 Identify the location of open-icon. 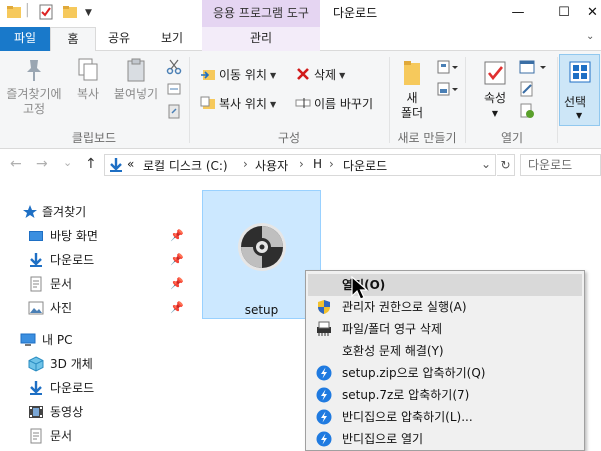
(534, 67).